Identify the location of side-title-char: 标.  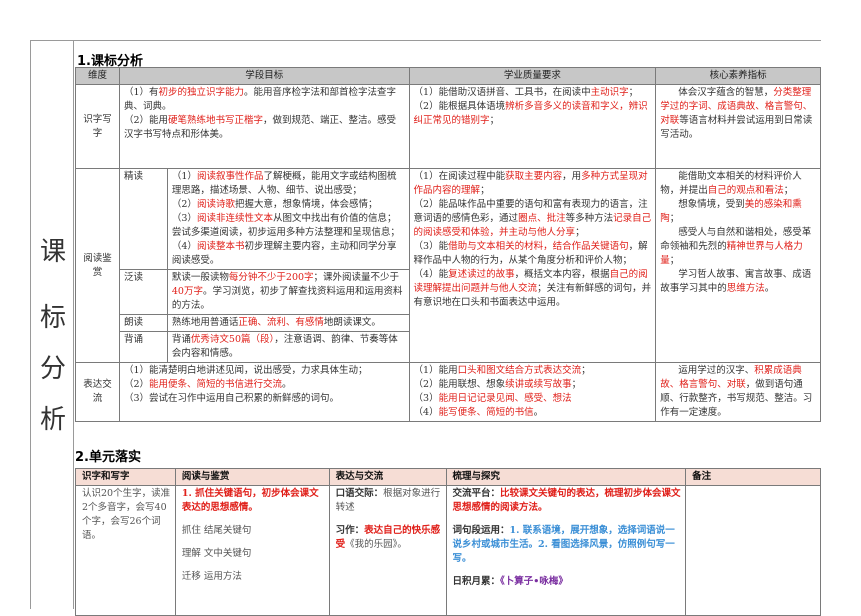
(52, 318).